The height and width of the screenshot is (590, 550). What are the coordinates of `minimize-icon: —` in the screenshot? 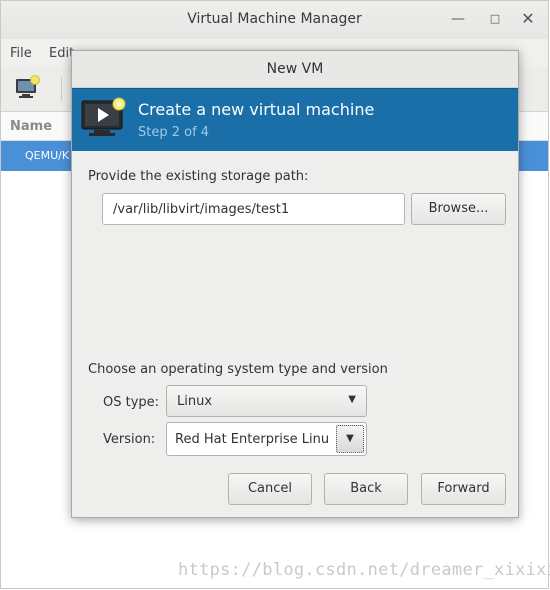 It's located at (458, 19).